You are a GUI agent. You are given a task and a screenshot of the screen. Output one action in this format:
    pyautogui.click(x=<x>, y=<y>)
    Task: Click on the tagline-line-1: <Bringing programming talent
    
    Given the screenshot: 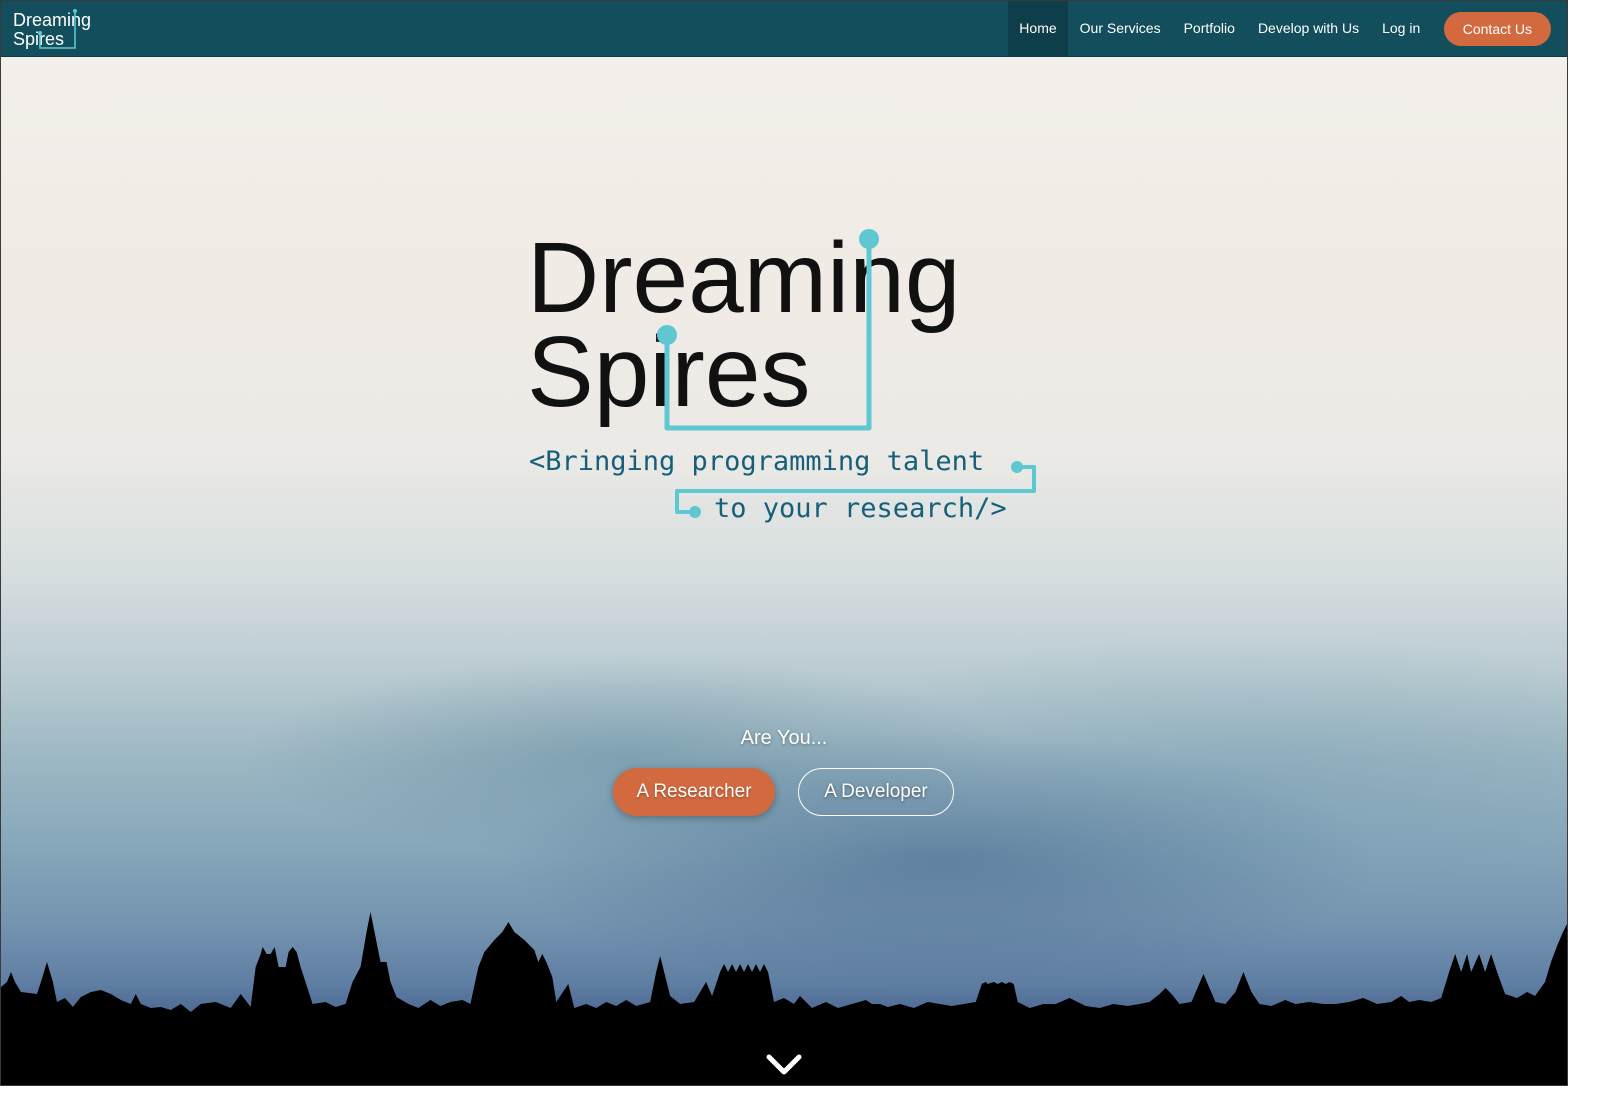 What is the action you would take?
    pyautogui.click(x=756, y=461)
    